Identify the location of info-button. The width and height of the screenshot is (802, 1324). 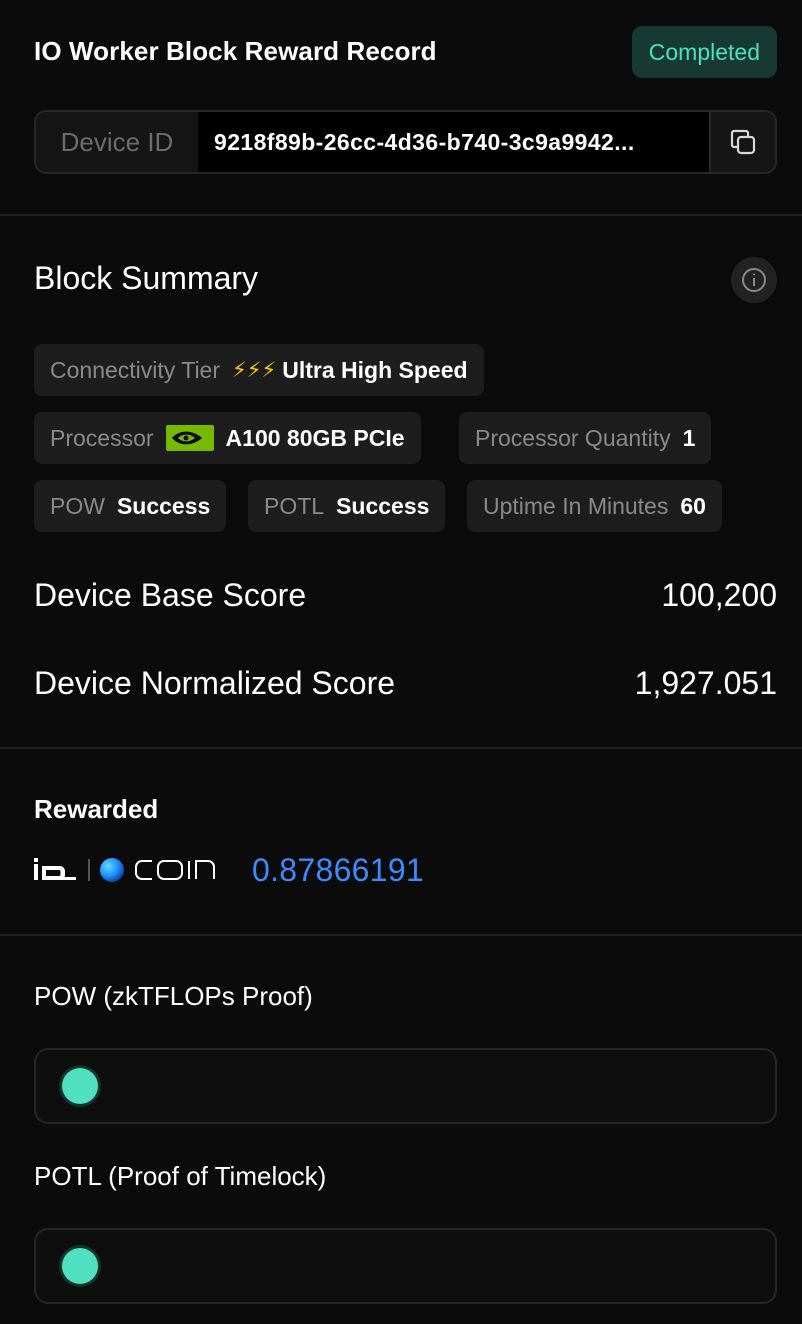
(754, 280).